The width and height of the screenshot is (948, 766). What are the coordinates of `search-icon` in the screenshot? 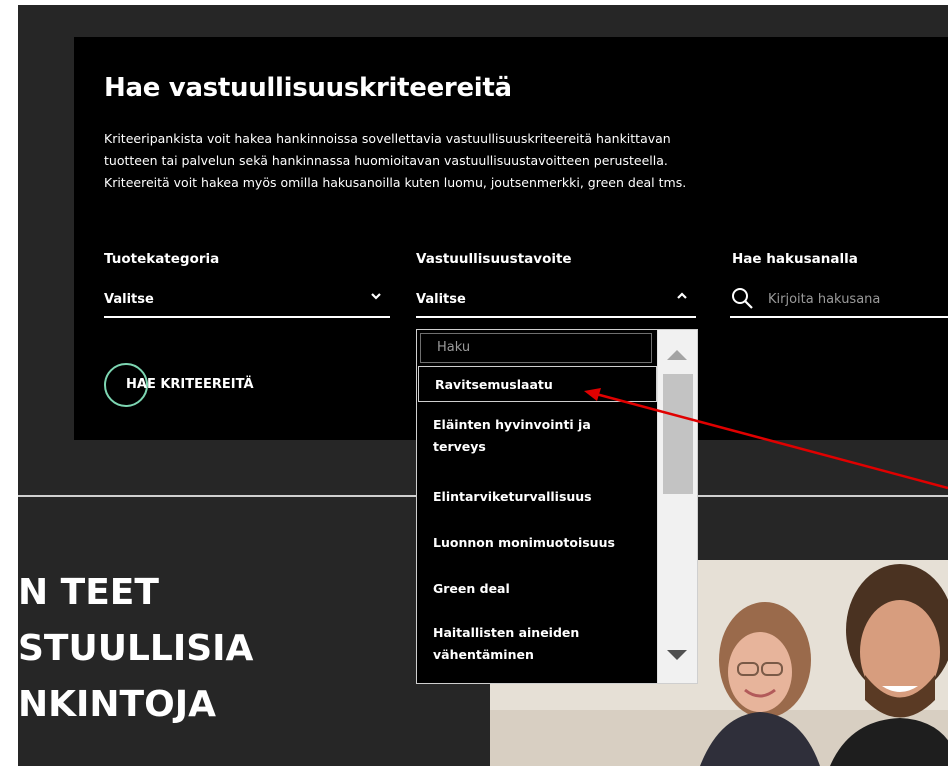 It's located at (743, 299).